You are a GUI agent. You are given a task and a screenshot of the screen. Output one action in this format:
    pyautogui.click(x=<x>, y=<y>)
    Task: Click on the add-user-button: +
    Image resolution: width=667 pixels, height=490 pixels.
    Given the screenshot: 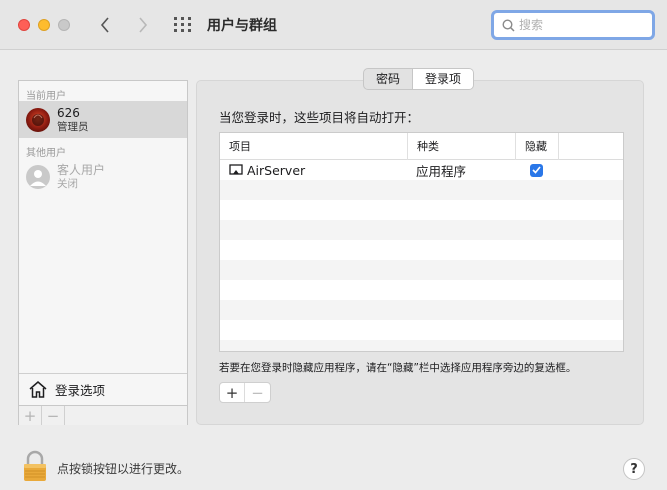 What is the action you would take?
    pyautogui.click(x=30, y=415)
    